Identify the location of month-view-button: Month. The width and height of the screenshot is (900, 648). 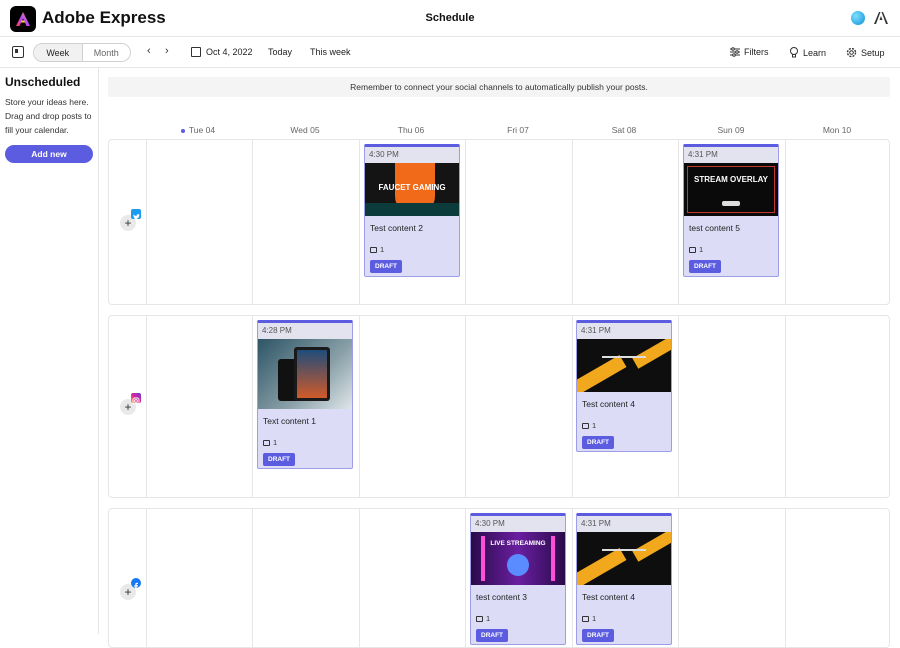
(107, 52).